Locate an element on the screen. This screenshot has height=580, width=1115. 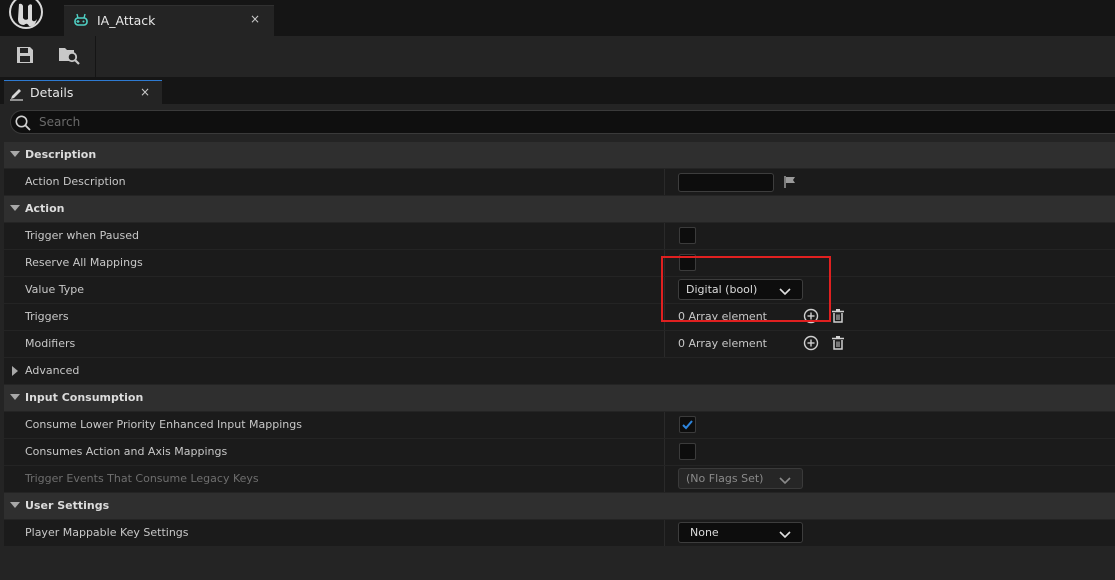
trigger-events-dropdown: (No Flags Set) is located at coordinates (740, 478).